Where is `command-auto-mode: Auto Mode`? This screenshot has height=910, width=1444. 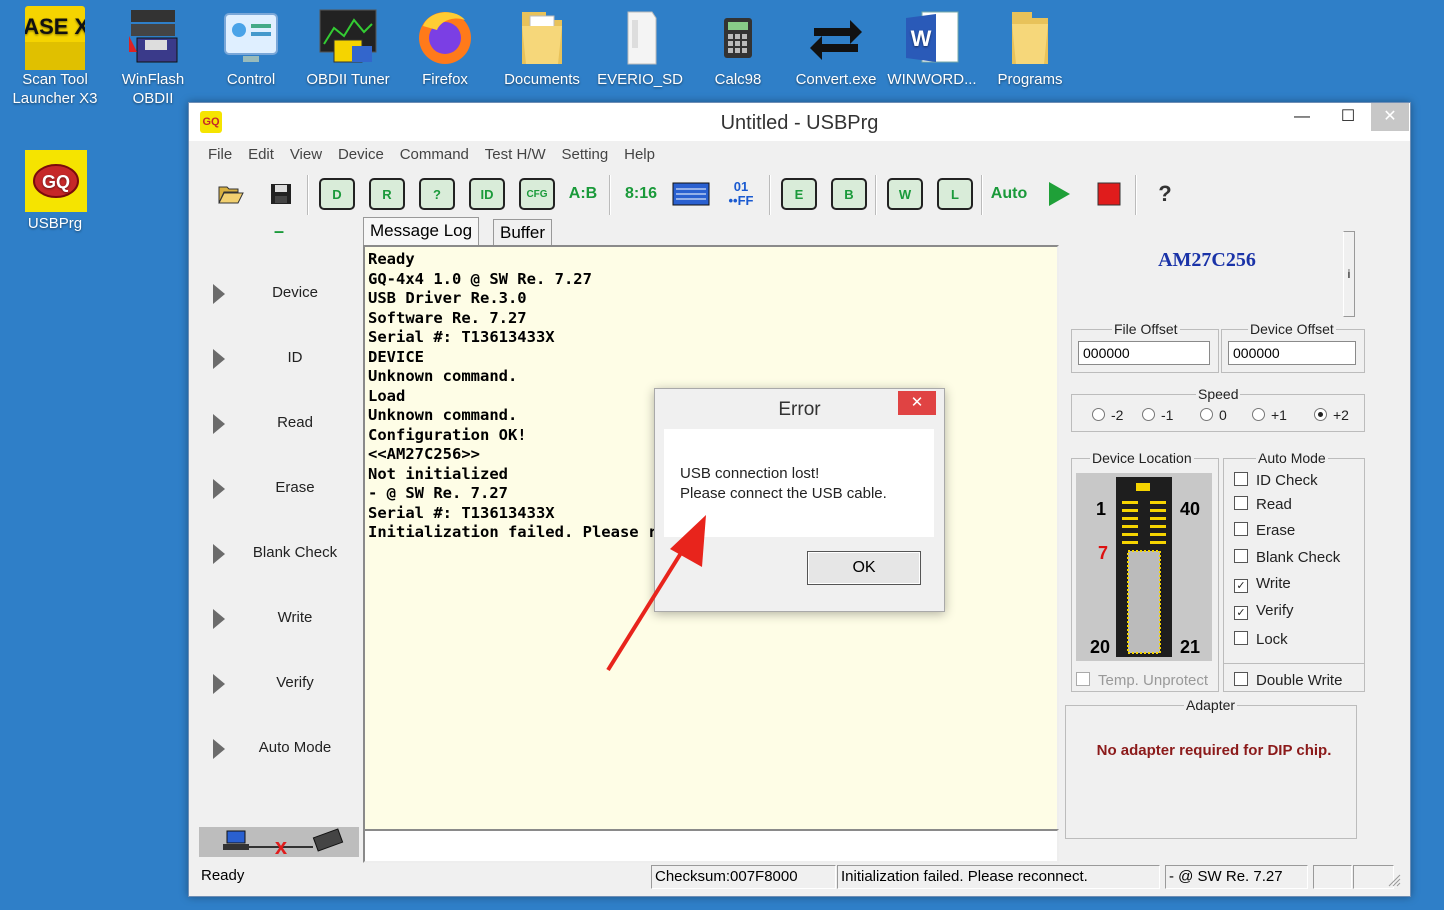
command-auto-mode: Auto Mode is located at coordinates (279, 749).